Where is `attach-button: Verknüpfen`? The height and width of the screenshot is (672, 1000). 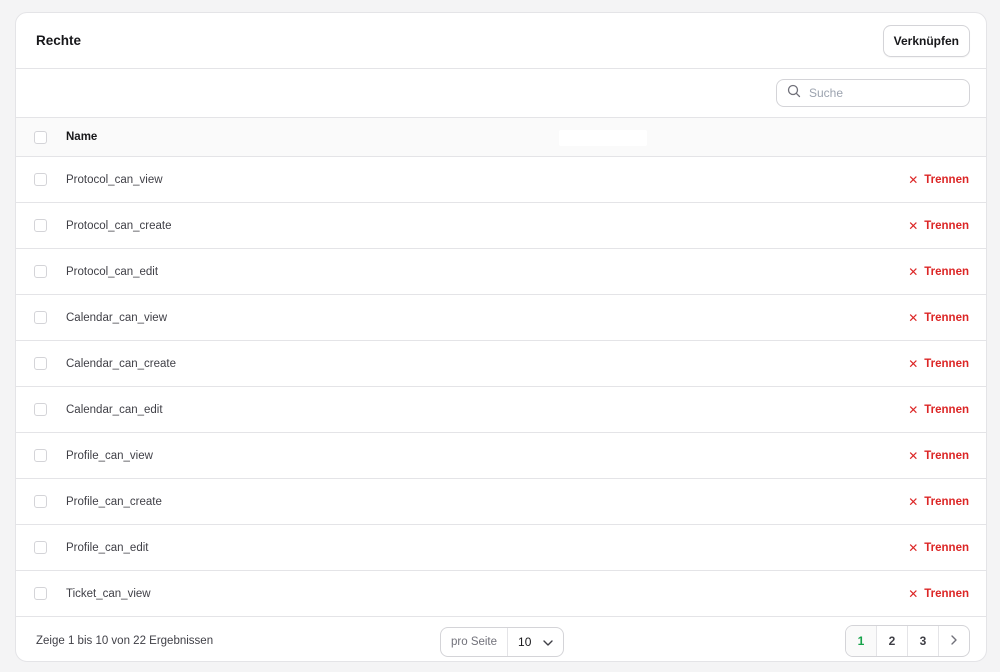
attach-button: Verknüpfen is located at coordinates (926, 40).